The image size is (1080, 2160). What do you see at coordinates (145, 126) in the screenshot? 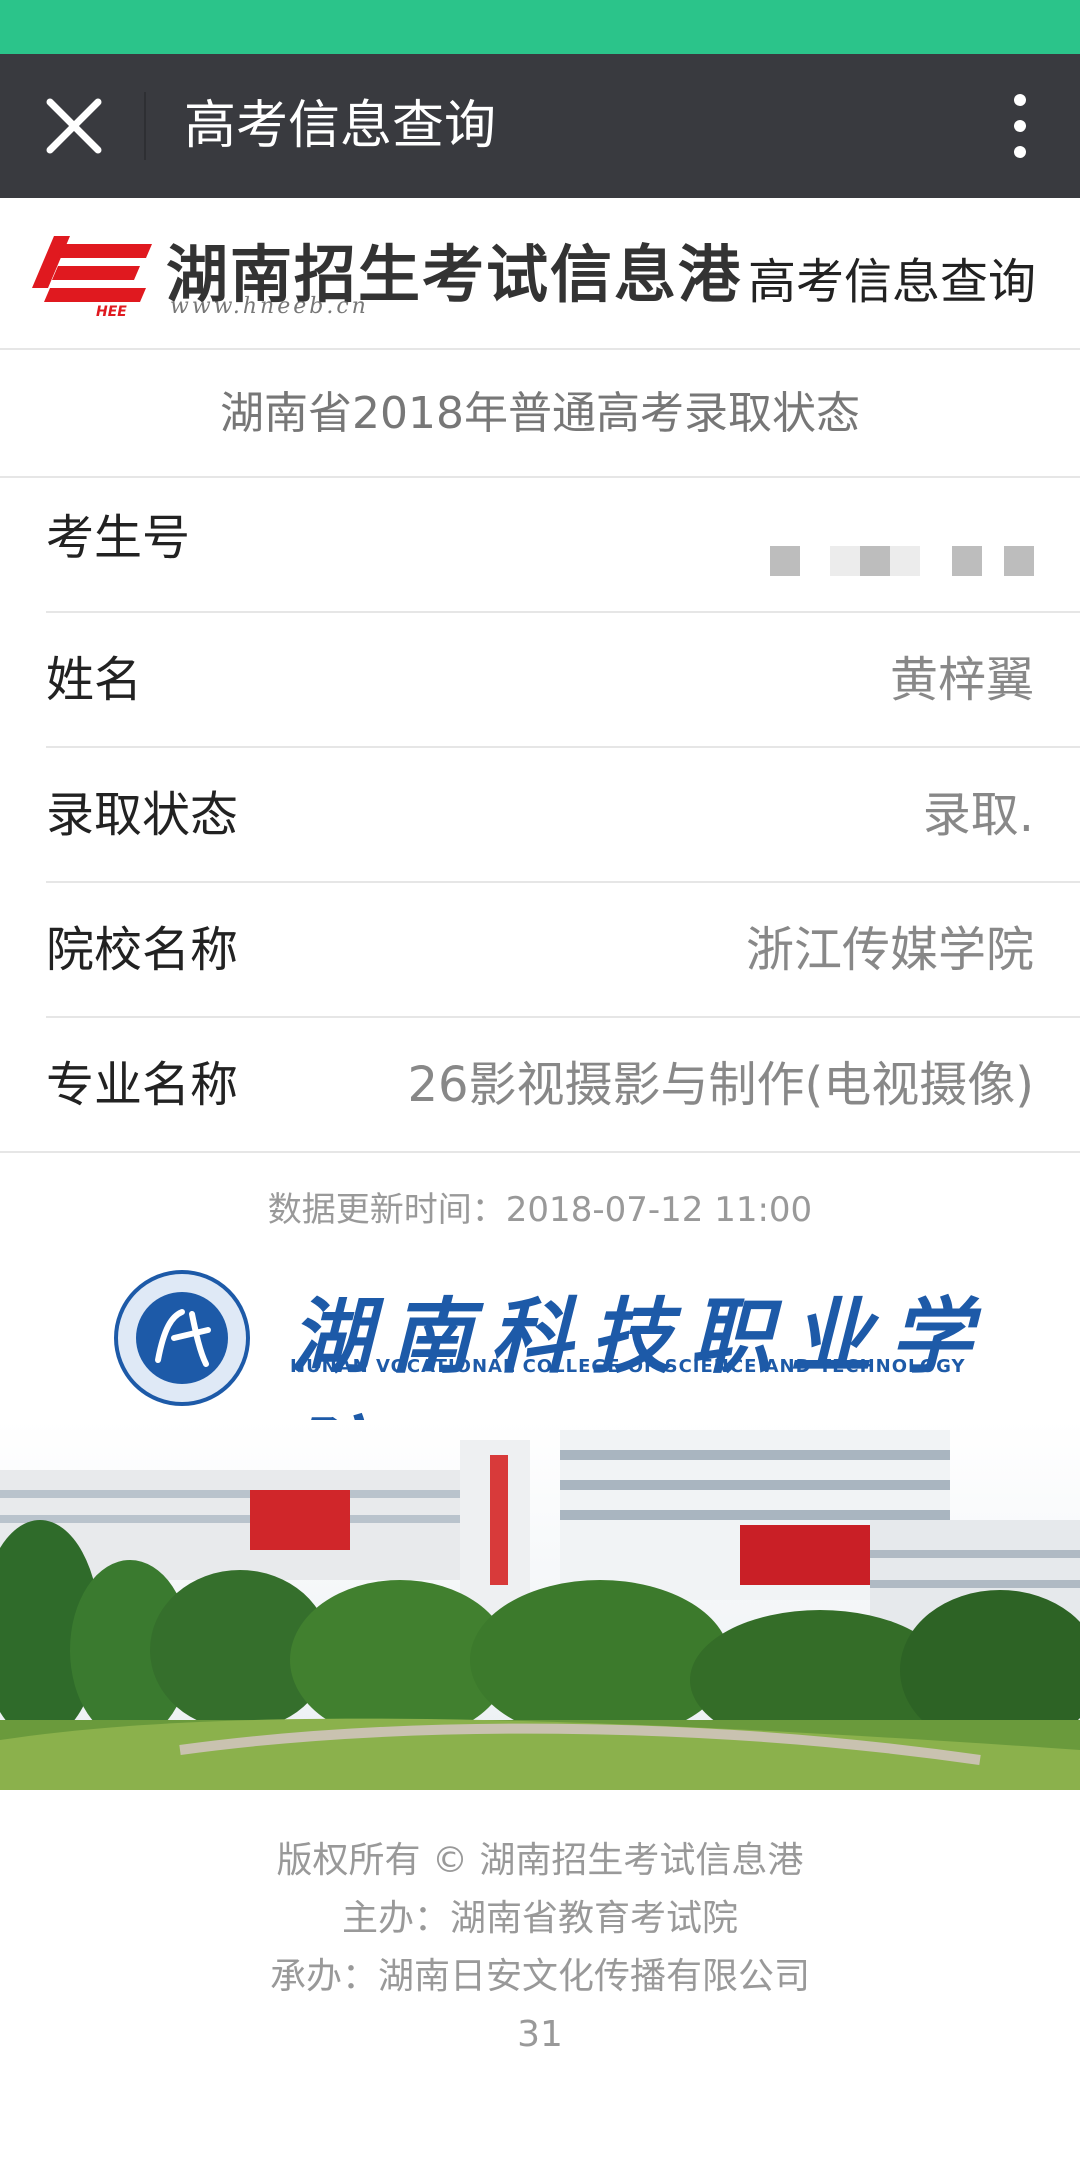
I see `nav-divider` at bounding box center [145, 126].